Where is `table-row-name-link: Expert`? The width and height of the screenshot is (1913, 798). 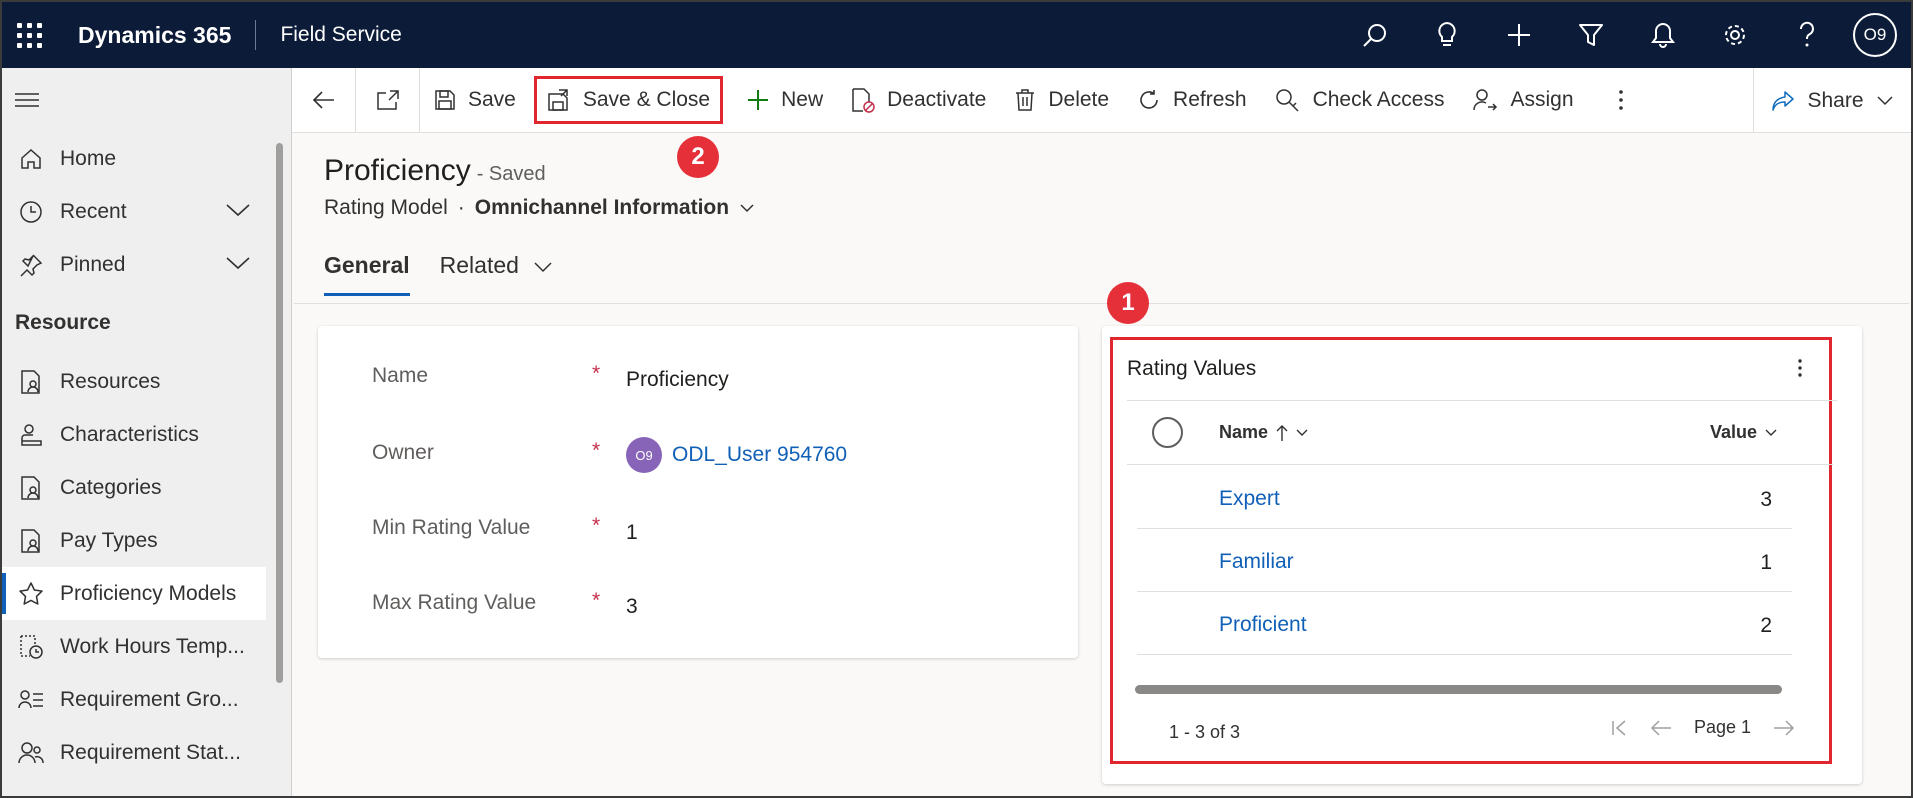
table-row-name-link: Expert is located at coordinates (1249, 499).